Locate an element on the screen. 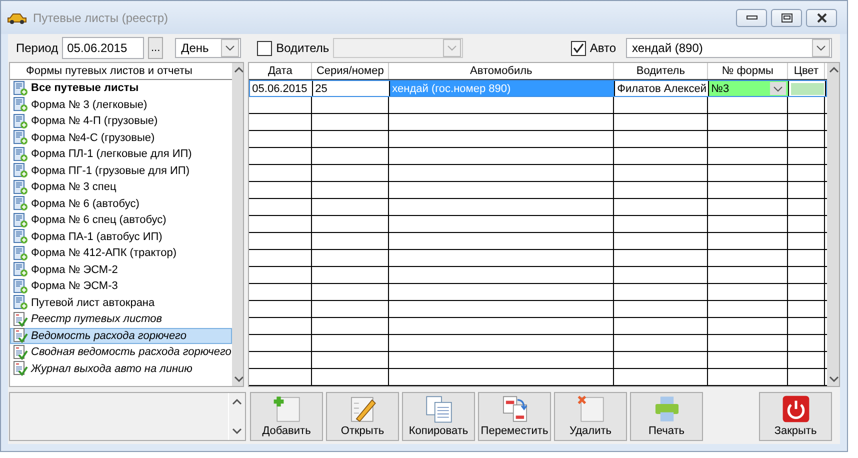  maximize-button is located at coordinates (786, 17).